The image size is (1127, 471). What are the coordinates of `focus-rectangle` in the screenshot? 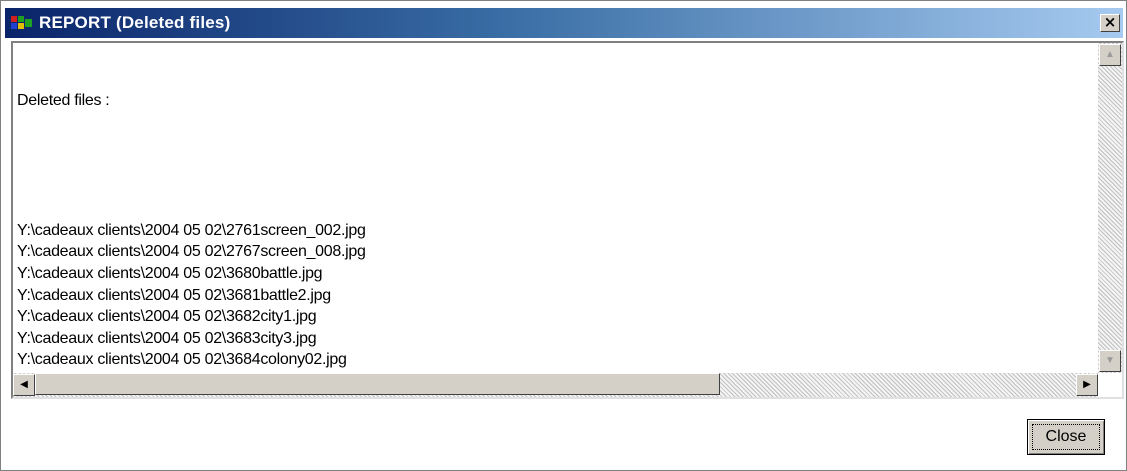 It's located at (1066, 437).